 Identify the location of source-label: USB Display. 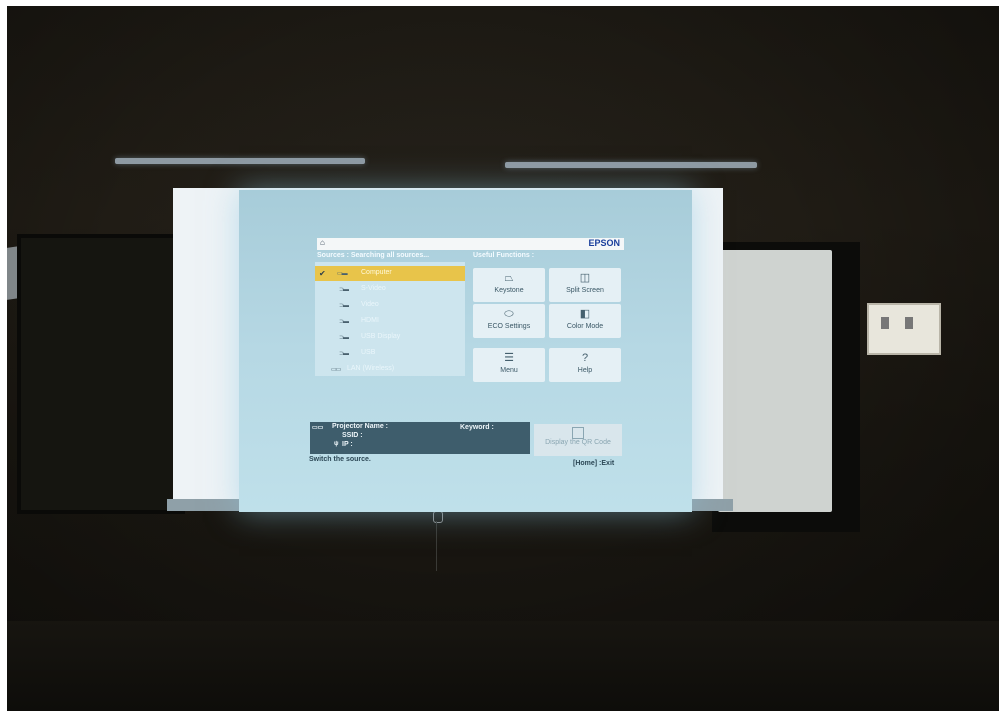
(381, 336).